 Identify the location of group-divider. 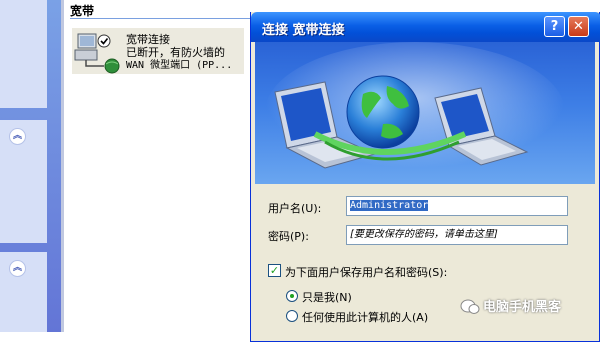
(160, 18).